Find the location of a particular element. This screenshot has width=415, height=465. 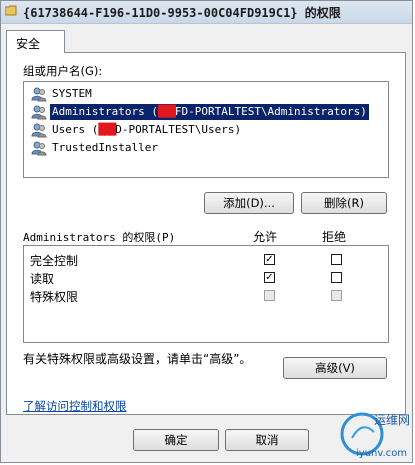

list-item-label: Users (███D-PORTALTEST\Users) is located at coordinates (147, 129).